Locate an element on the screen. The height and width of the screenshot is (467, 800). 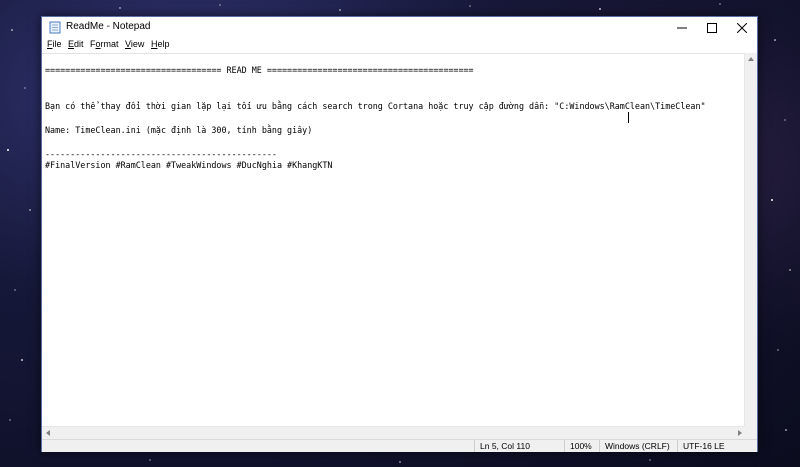
scroll-right-icon is located at coordinates (740, 433).